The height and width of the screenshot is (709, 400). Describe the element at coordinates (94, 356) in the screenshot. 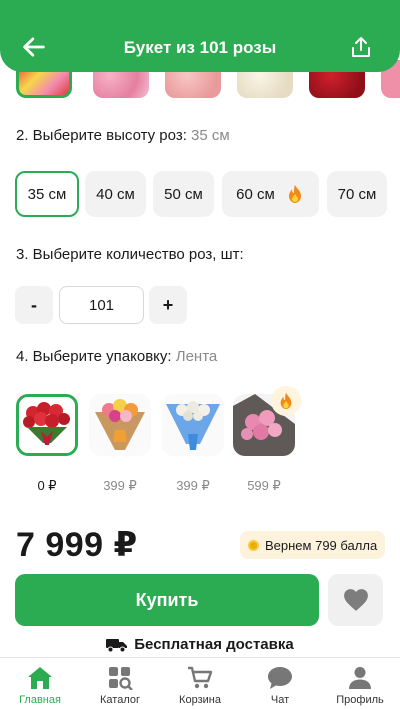

I see `packaging-label: 4. Выберите упаковку:` at that location.